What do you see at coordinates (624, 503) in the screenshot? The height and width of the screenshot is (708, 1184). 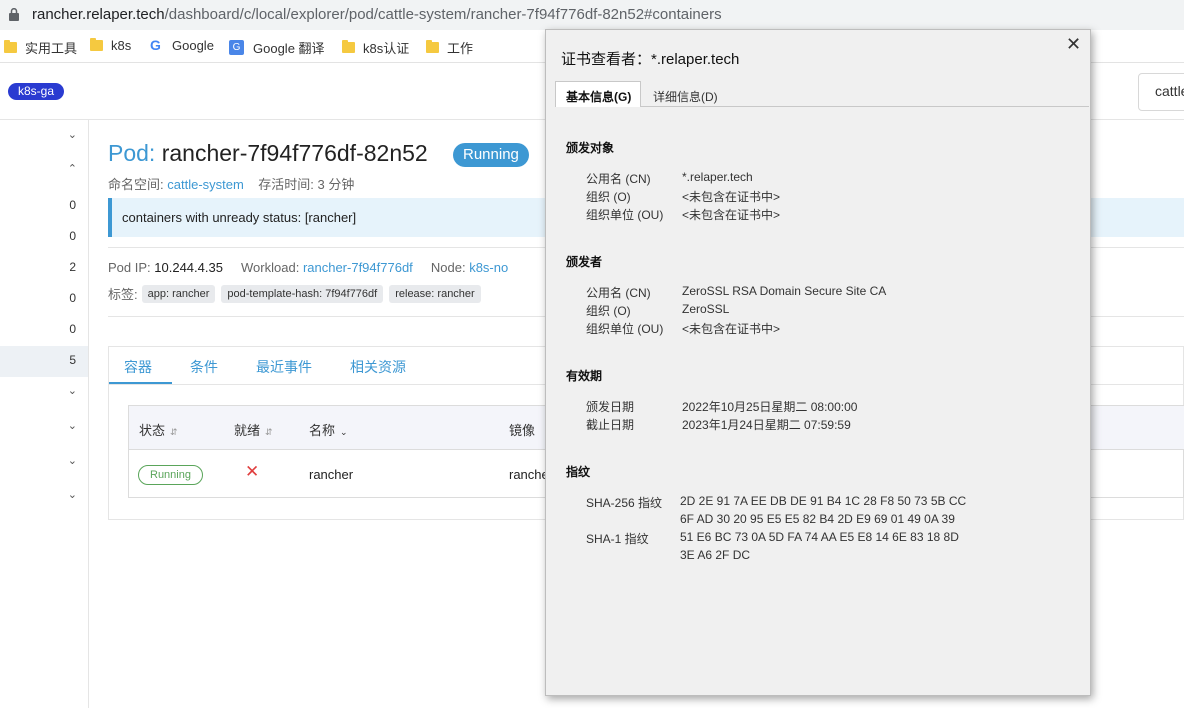 I see `field-label: SHA-256 指纹` at bounding box center [624, 503].